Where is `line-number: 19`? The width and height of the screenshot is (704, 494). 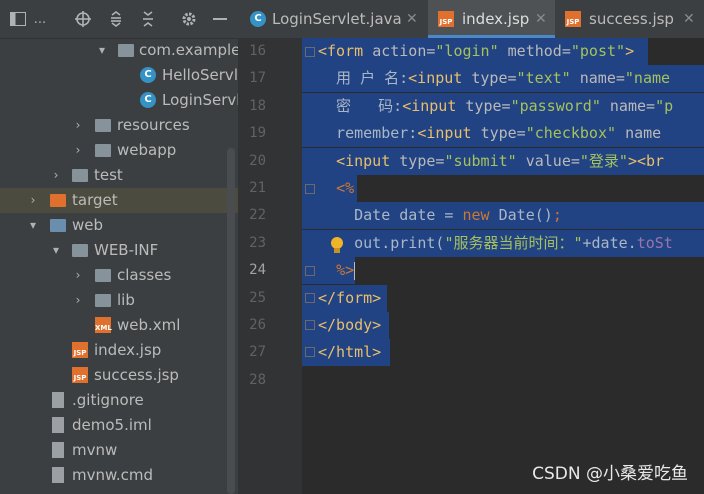 line-number: 19 is located at coordinates (257, 133).